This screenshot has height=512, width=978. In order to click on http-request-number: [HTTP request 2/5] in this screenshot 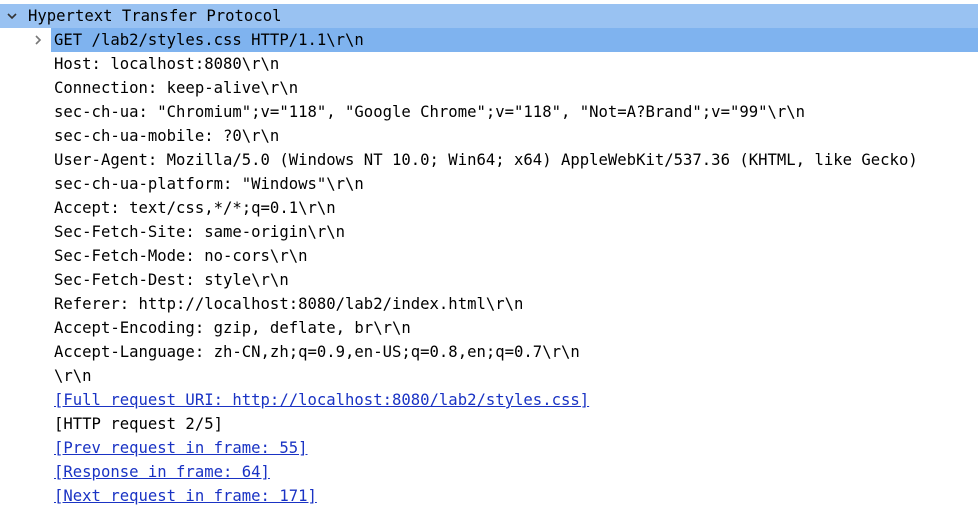, I will do `click(138, 424)`.